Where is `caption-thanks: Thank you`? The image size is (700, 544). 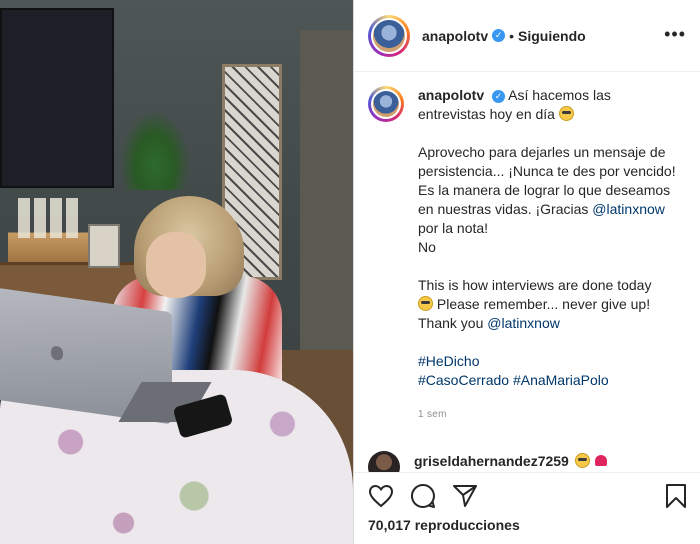
caption-thanks: Thank you is located at coordinates (451, 323).